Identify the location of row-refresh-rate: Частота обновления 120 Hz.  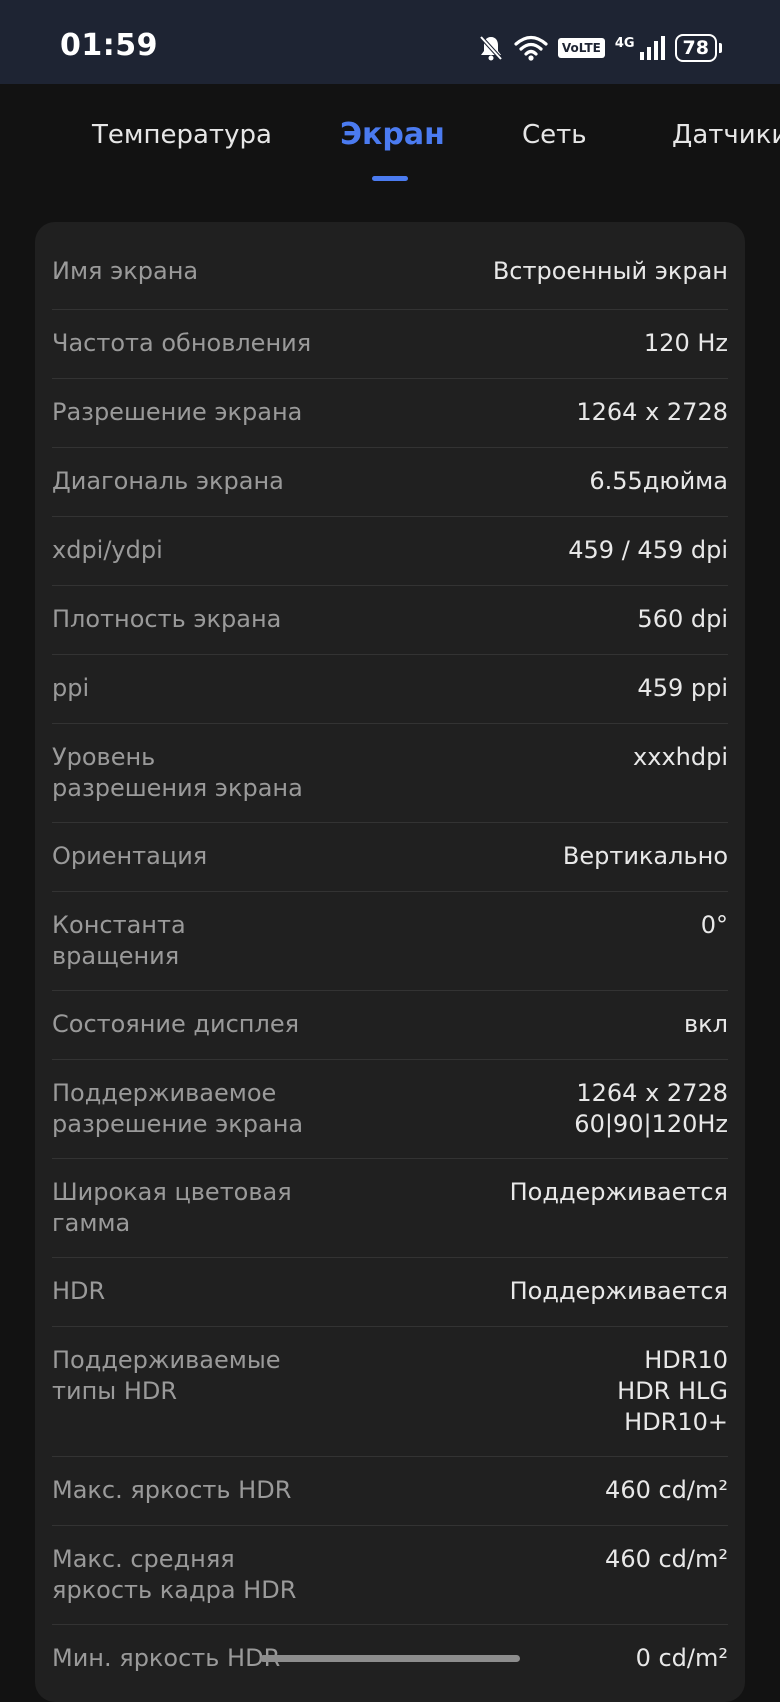
(390, 344).